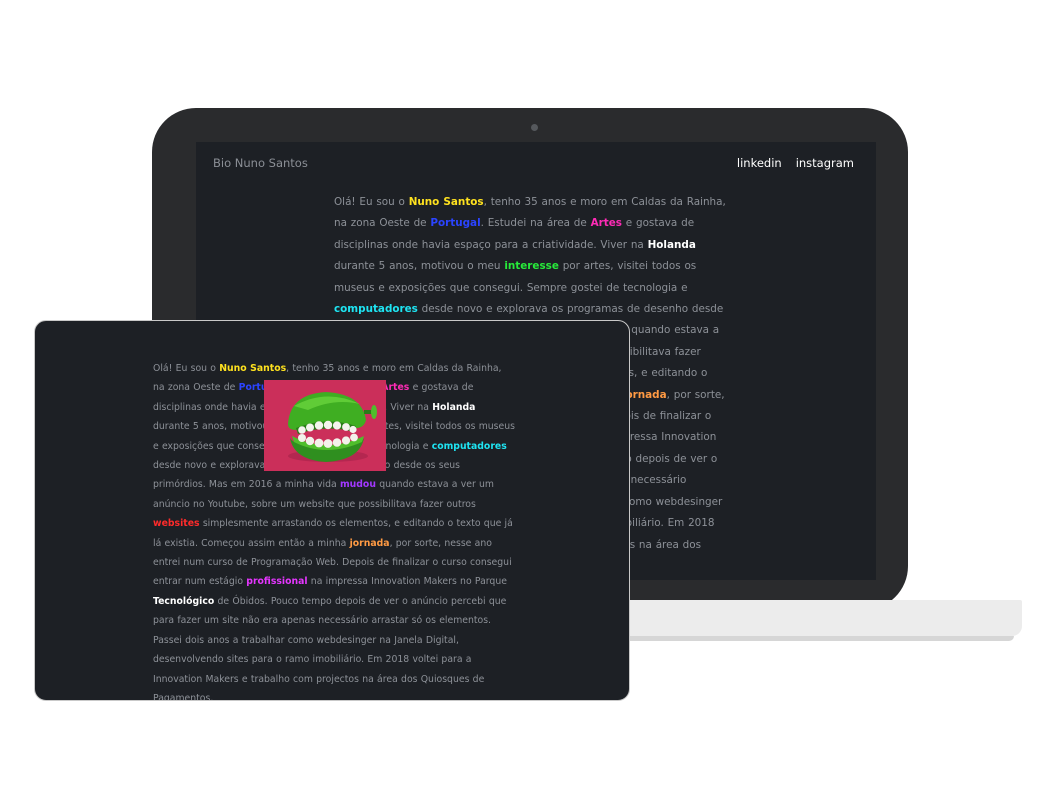 The height and width of the screenshot is (788, 1050). I want to click on site-header: Bio Nuno Santos linkedin instagram, so click(536, 164).